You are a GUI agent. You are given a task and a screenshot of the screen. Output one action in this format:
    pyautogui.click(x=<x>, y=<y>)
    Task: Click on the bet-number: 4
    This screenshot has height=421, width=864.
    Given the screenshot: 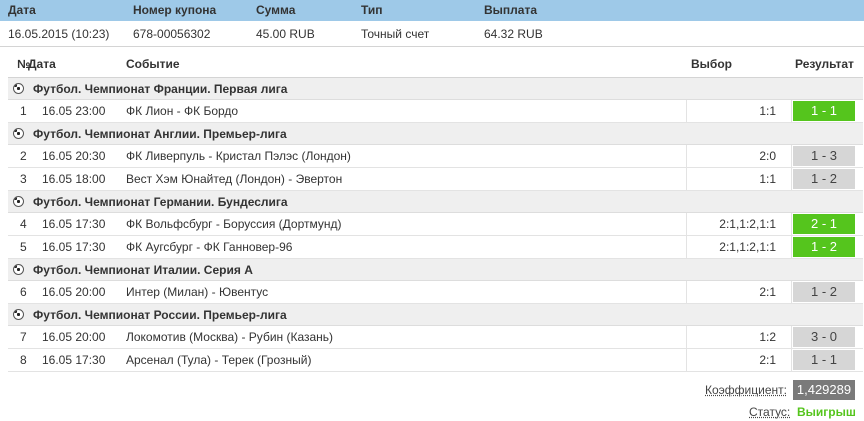 What is the action you would take?
    pyautogui.click(x=23, y=224)
    